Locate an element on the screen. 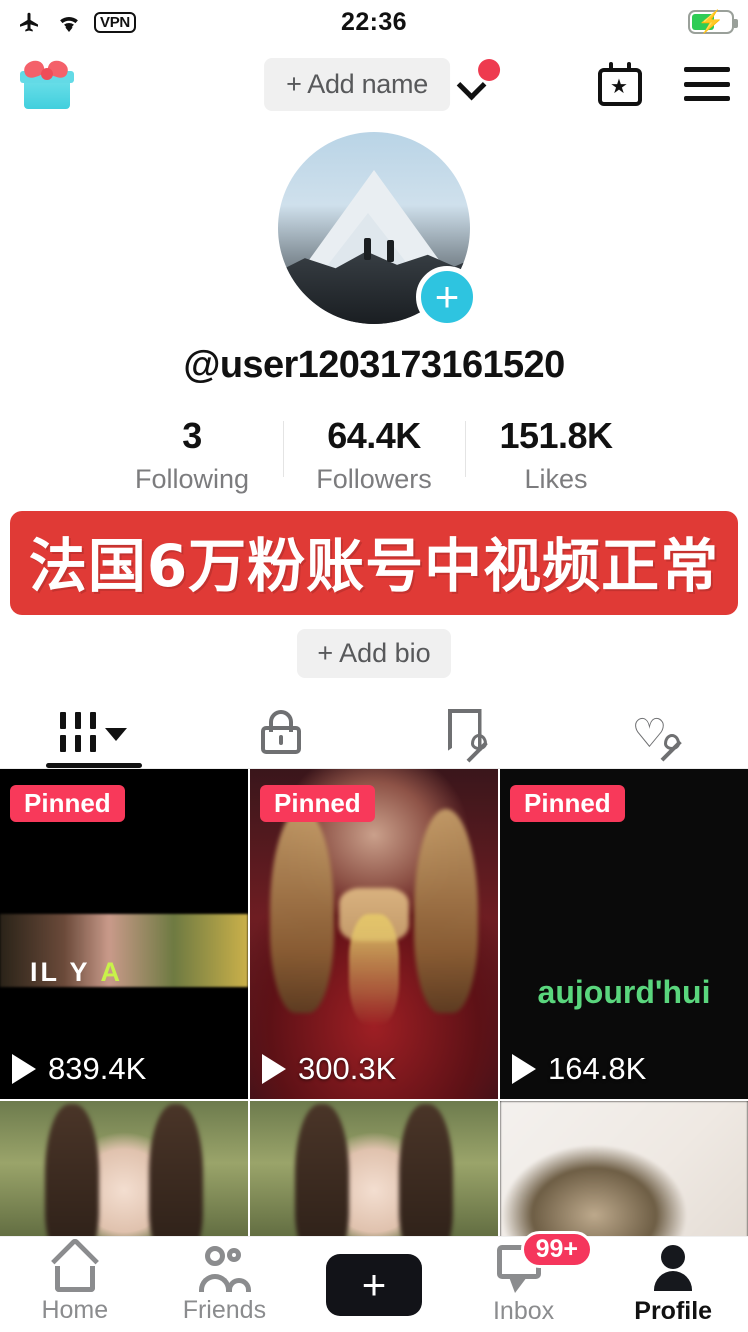 This screenshot has width=748, height=1332. stat-value: 3 is located at coordinates (192, 435).